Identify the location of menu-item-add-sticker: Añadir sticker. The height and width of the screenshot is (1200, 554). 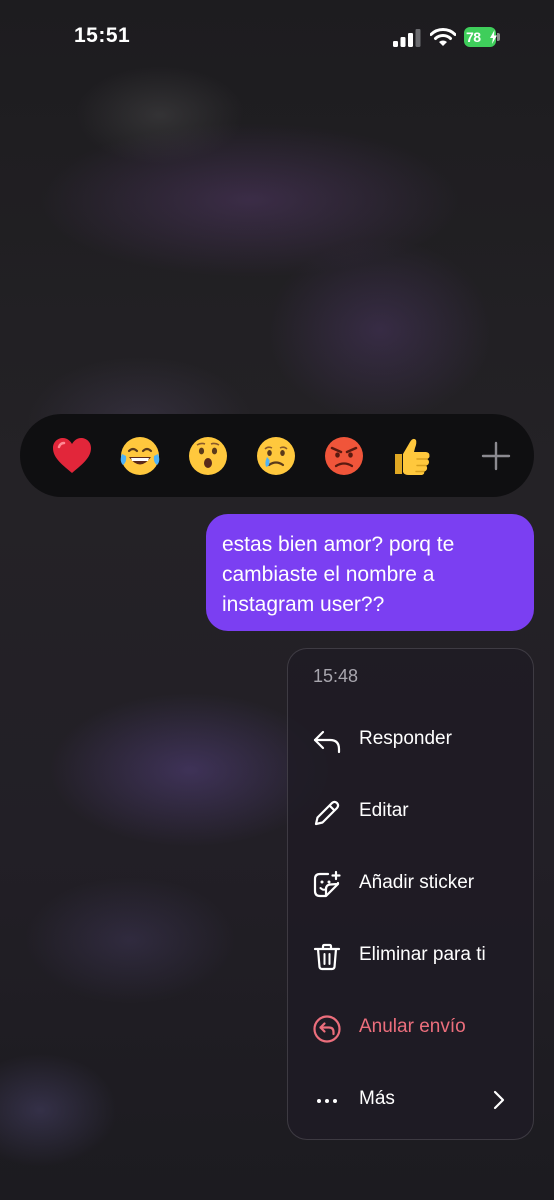
(410, 884).